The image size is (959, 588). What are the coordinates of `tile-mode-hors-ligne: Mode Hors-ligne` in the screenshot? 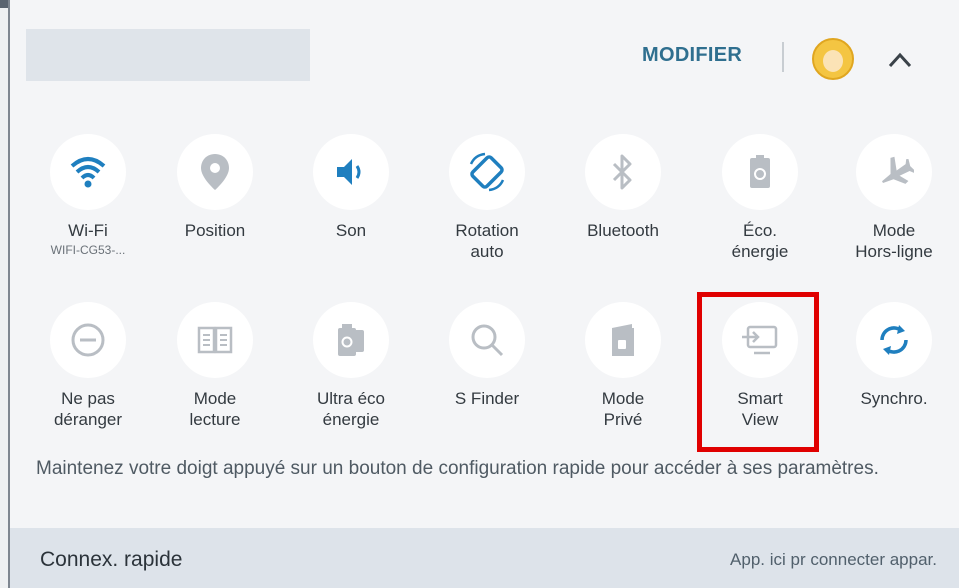 It's located at (894, 198).